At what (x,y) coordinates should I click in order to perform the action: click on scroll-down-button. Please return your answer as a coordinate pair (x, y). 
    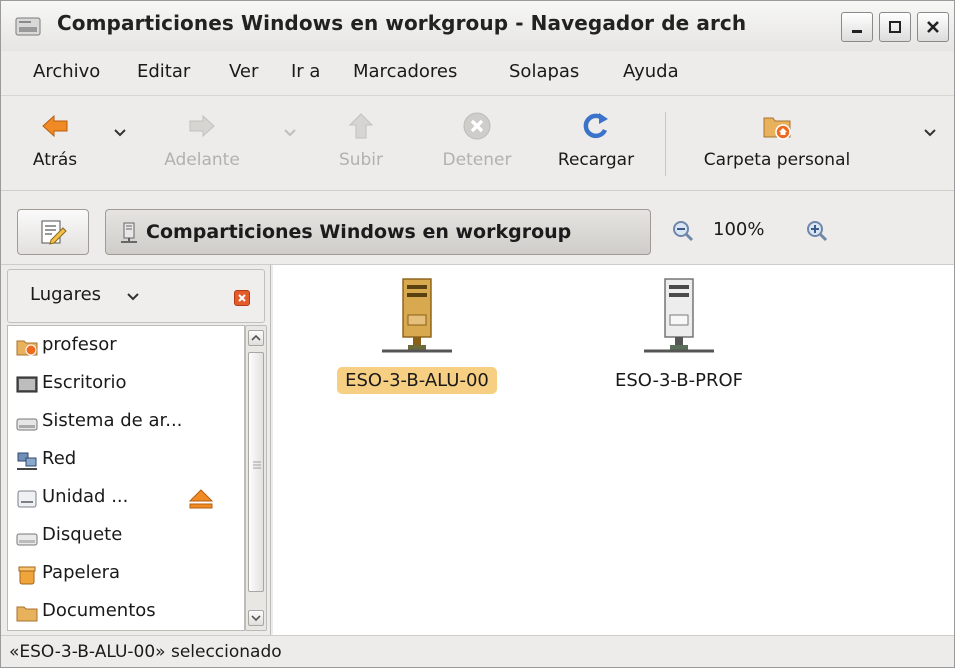
    Looking at the image, I should click on (256, 618).